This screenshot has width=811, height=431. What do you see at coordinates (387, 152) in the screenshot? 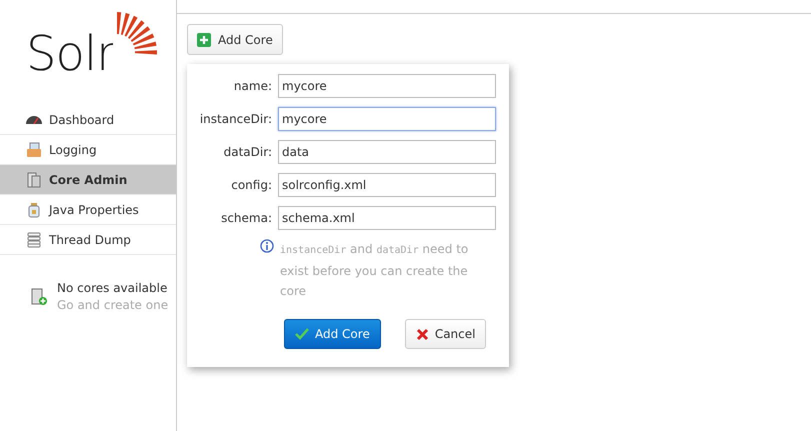
I see `input-field: data` at bounding box center [387, 152].